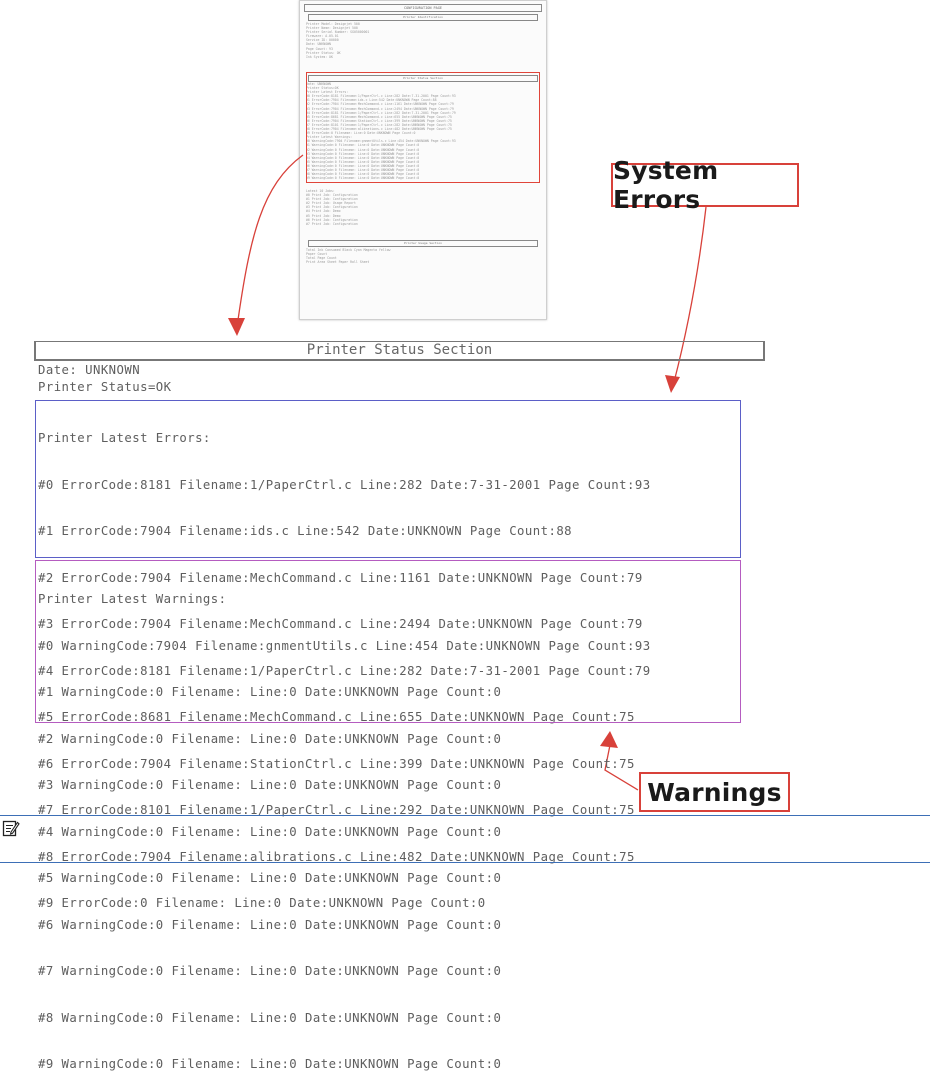  Describe the element at coordinates (714, 792) in the screenshot. I see `warnings-callout: Warnings` at that location.